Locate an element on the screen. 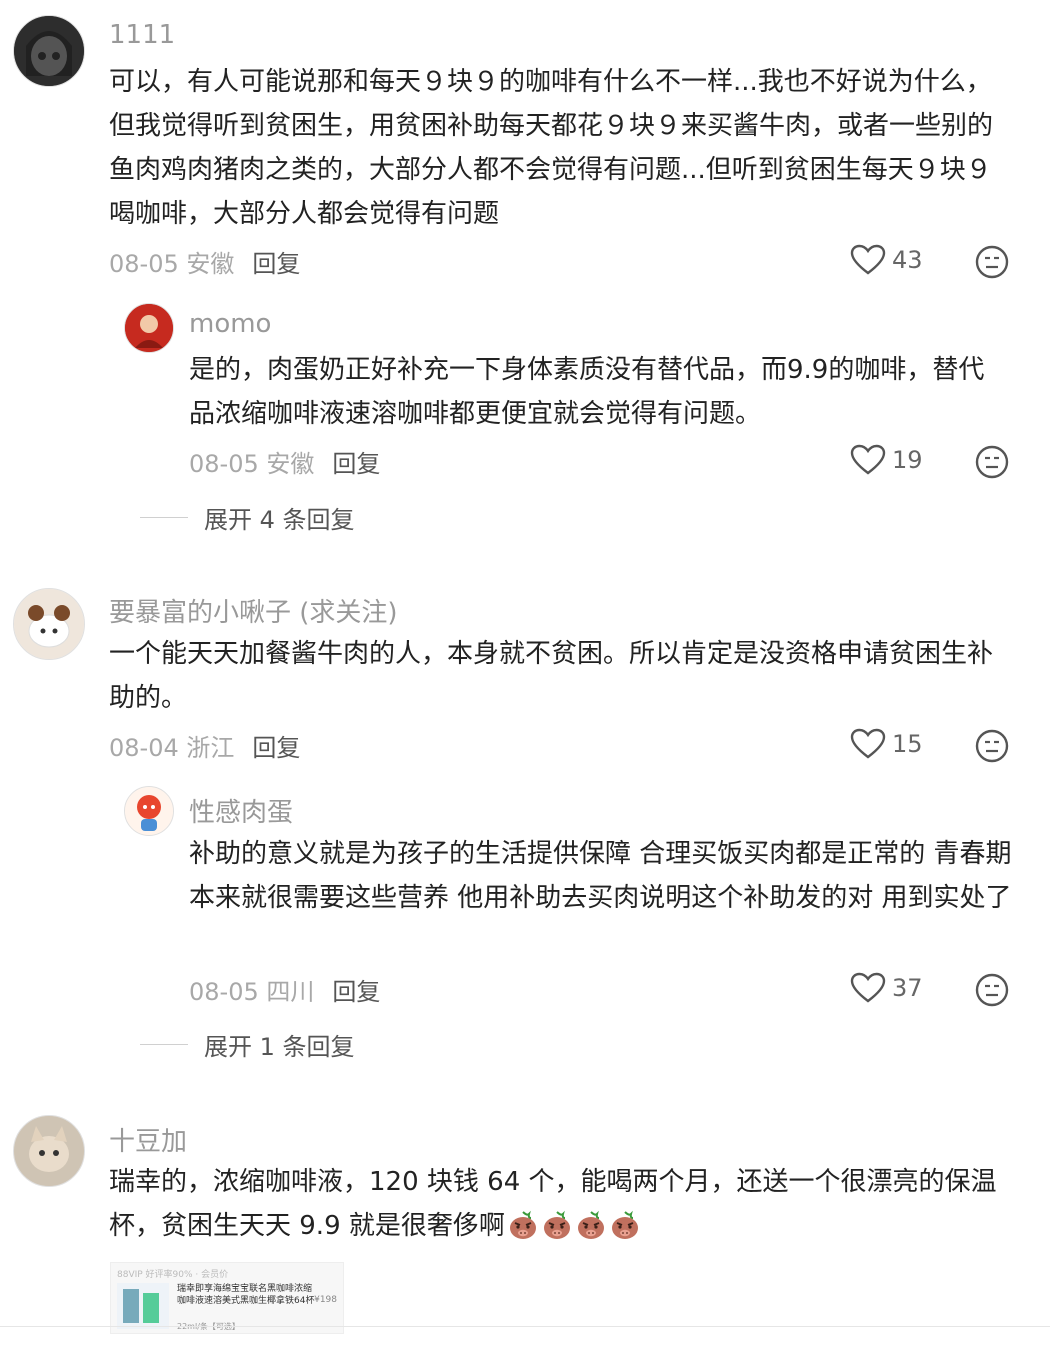  like-count: 19 is located at coordinates (907, 460).